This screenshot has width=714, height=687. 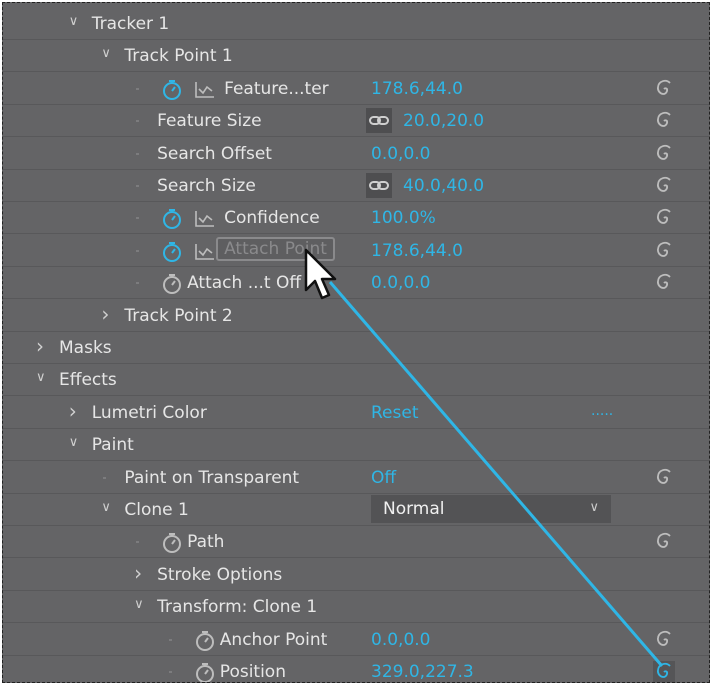 I want to click on property-row: ∨ Transform: Clone 1, so click(x=356, y=607).